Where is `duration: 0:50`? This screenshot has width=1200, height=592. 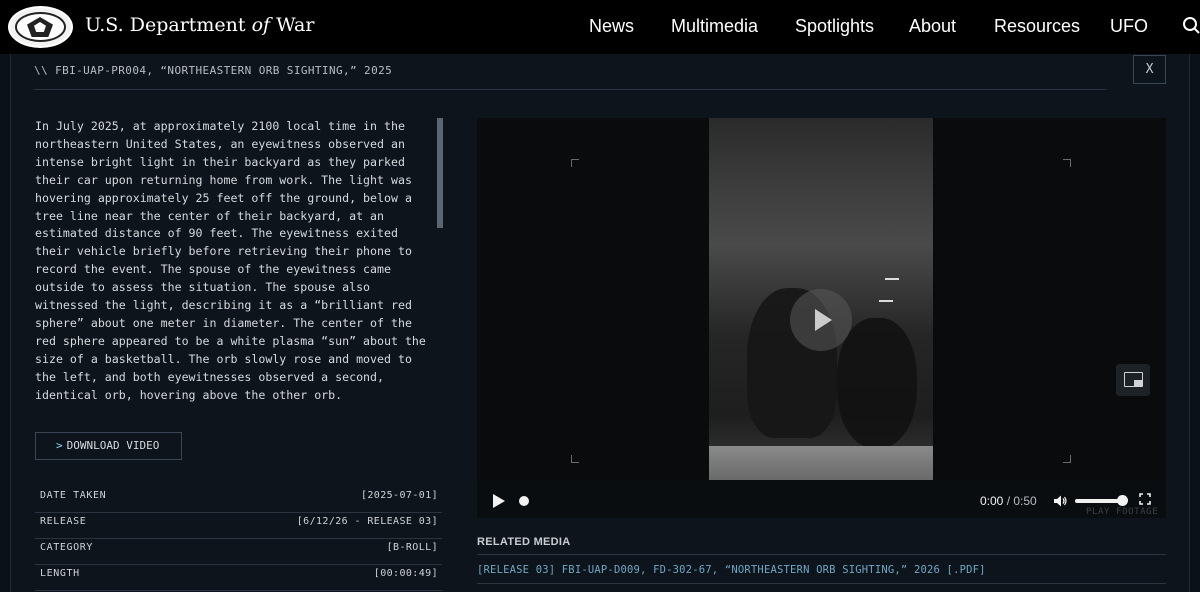
duration: 0:50 is located at coordinates (1025, 501).